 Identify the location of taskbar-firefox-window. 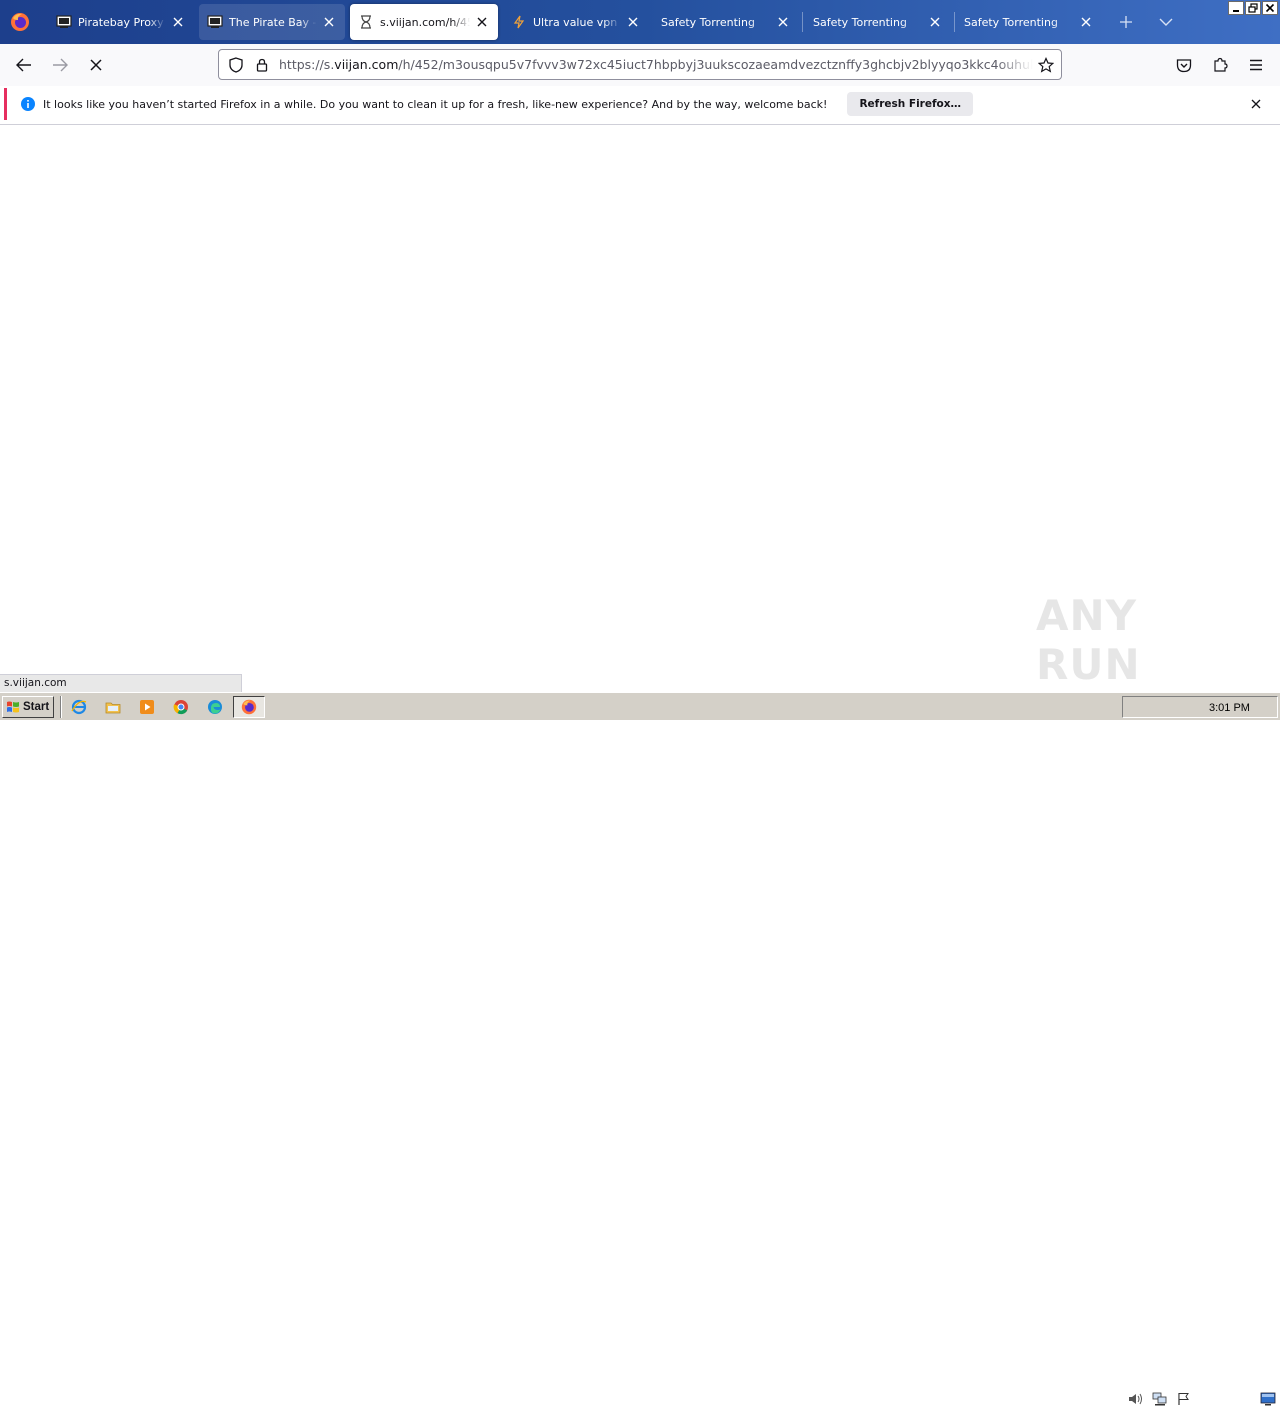
(249, 707).